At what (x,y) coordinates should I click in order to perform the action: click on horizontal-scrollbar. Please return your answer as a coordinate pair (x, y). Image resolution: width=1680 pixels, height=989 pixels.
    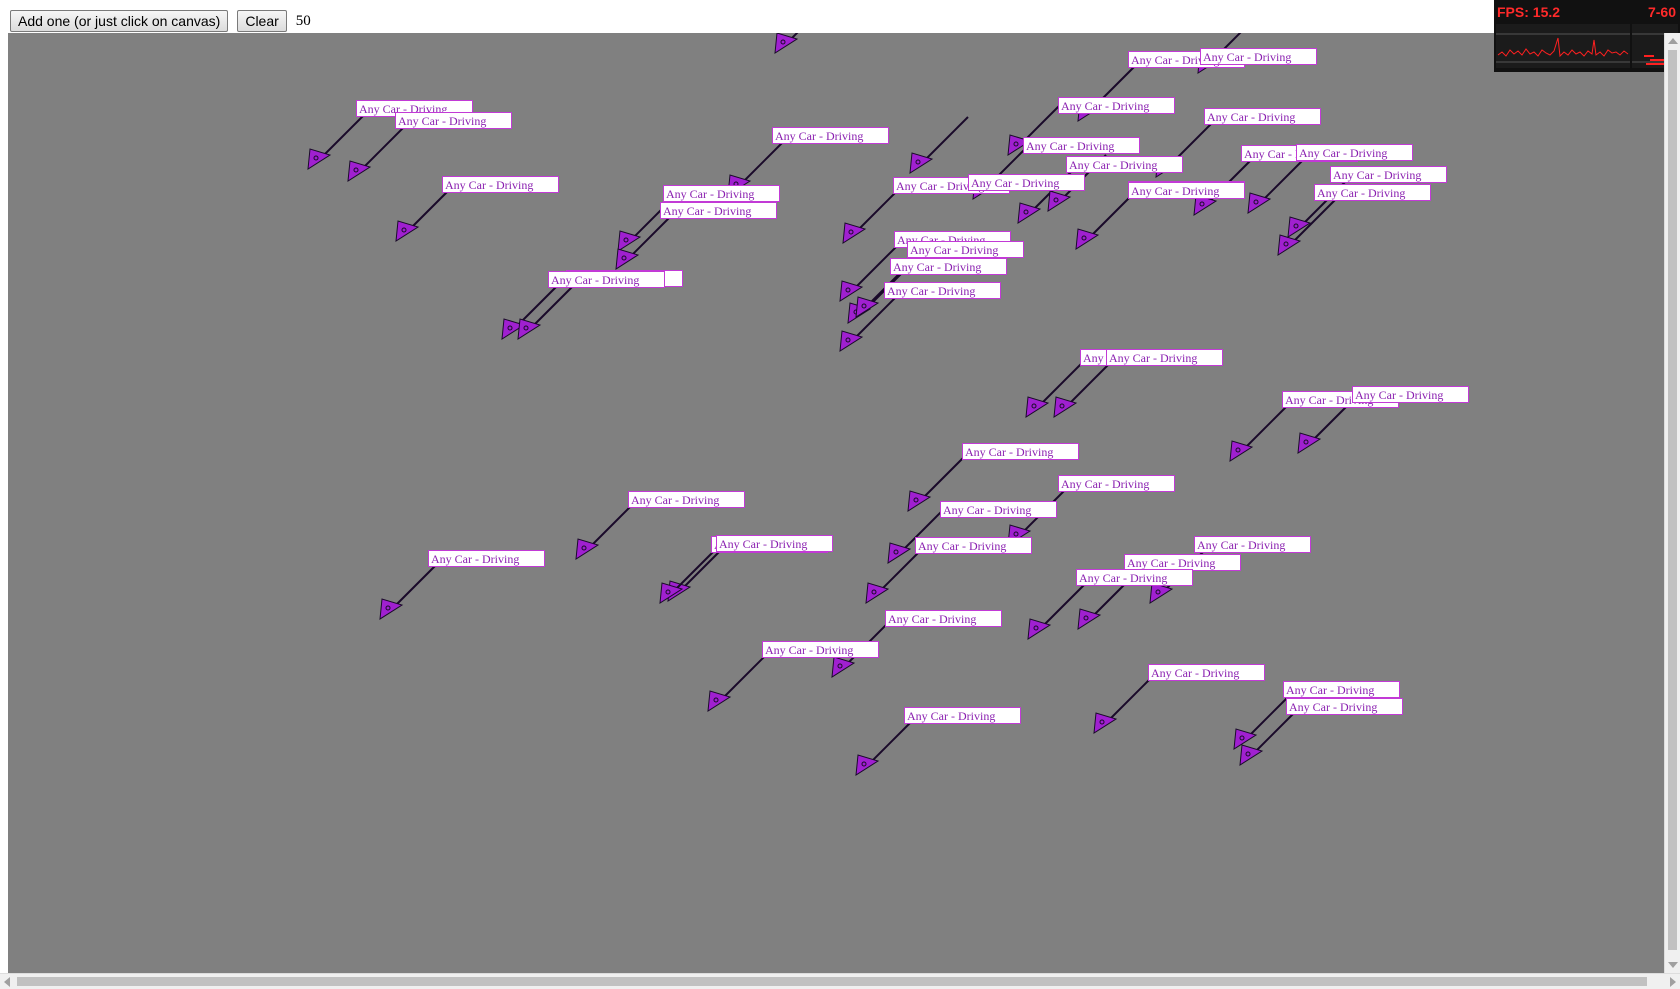
    Looking at the image, I should click on (840, 981).